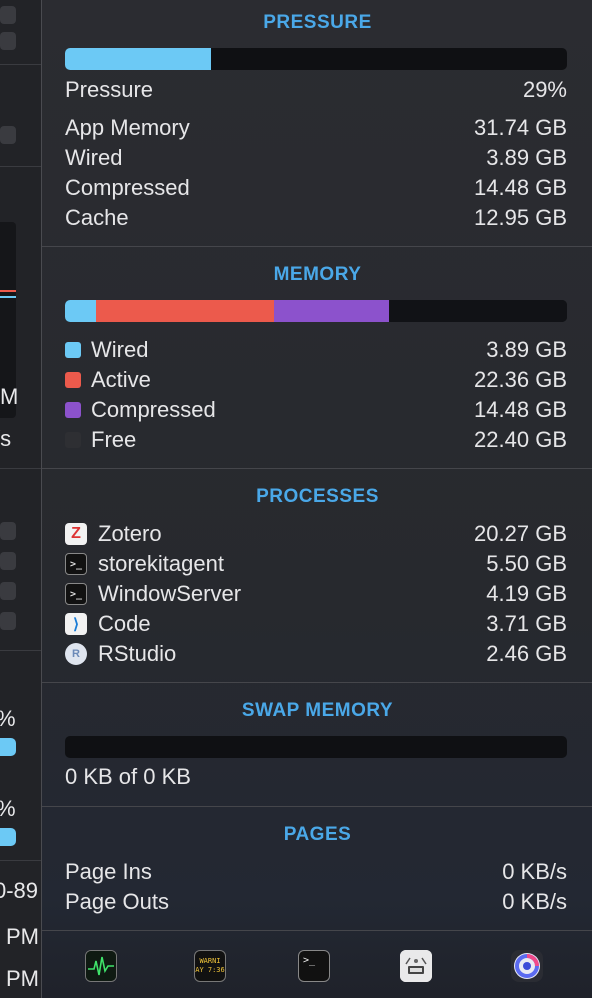  Describe the element at coordinates (6, 438) in the screenshot. I see `bg-text: /s` at that location.